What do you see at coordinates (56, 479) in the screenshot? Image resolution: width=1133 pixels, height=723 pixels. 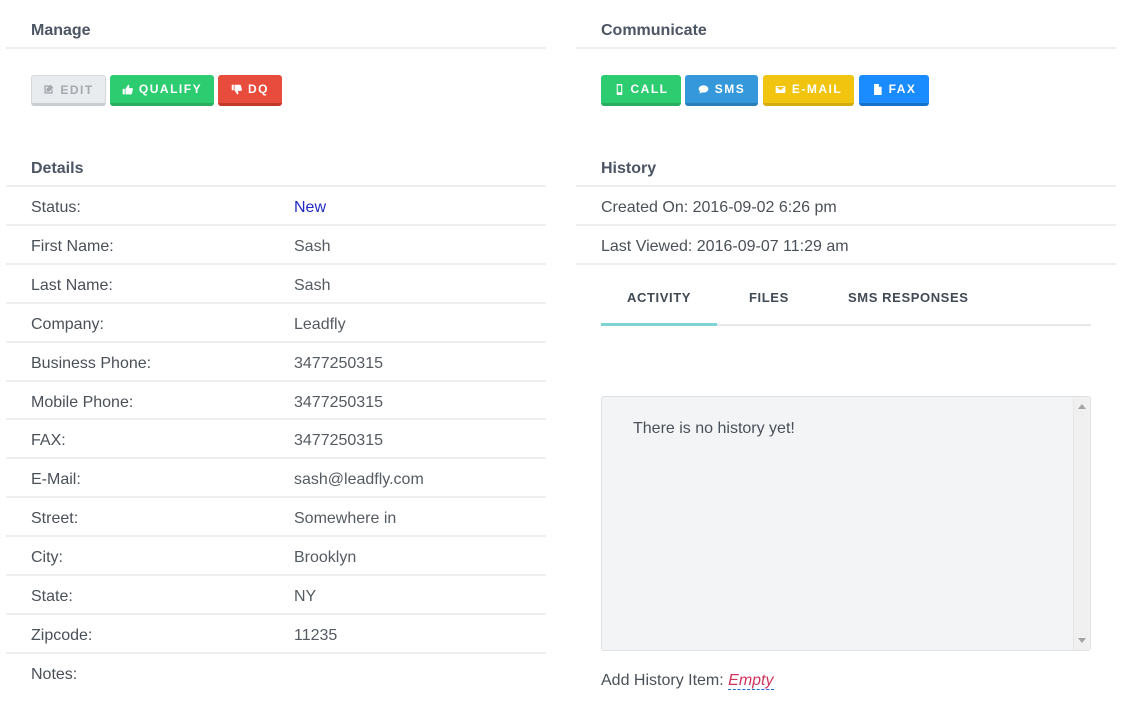 I see `detail-label: E-Mail:` at bounding box center [56, 479].